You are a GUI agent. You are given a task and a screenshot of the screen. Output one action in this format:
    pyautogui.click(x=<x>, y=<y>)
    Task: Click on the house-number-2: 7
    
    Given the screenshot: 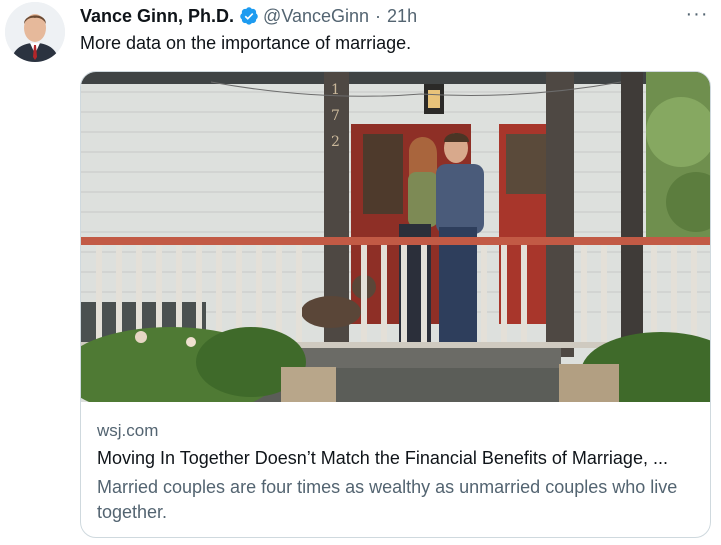 What is the action you would take?
    pyautogui.click(x=335, y=116)
    